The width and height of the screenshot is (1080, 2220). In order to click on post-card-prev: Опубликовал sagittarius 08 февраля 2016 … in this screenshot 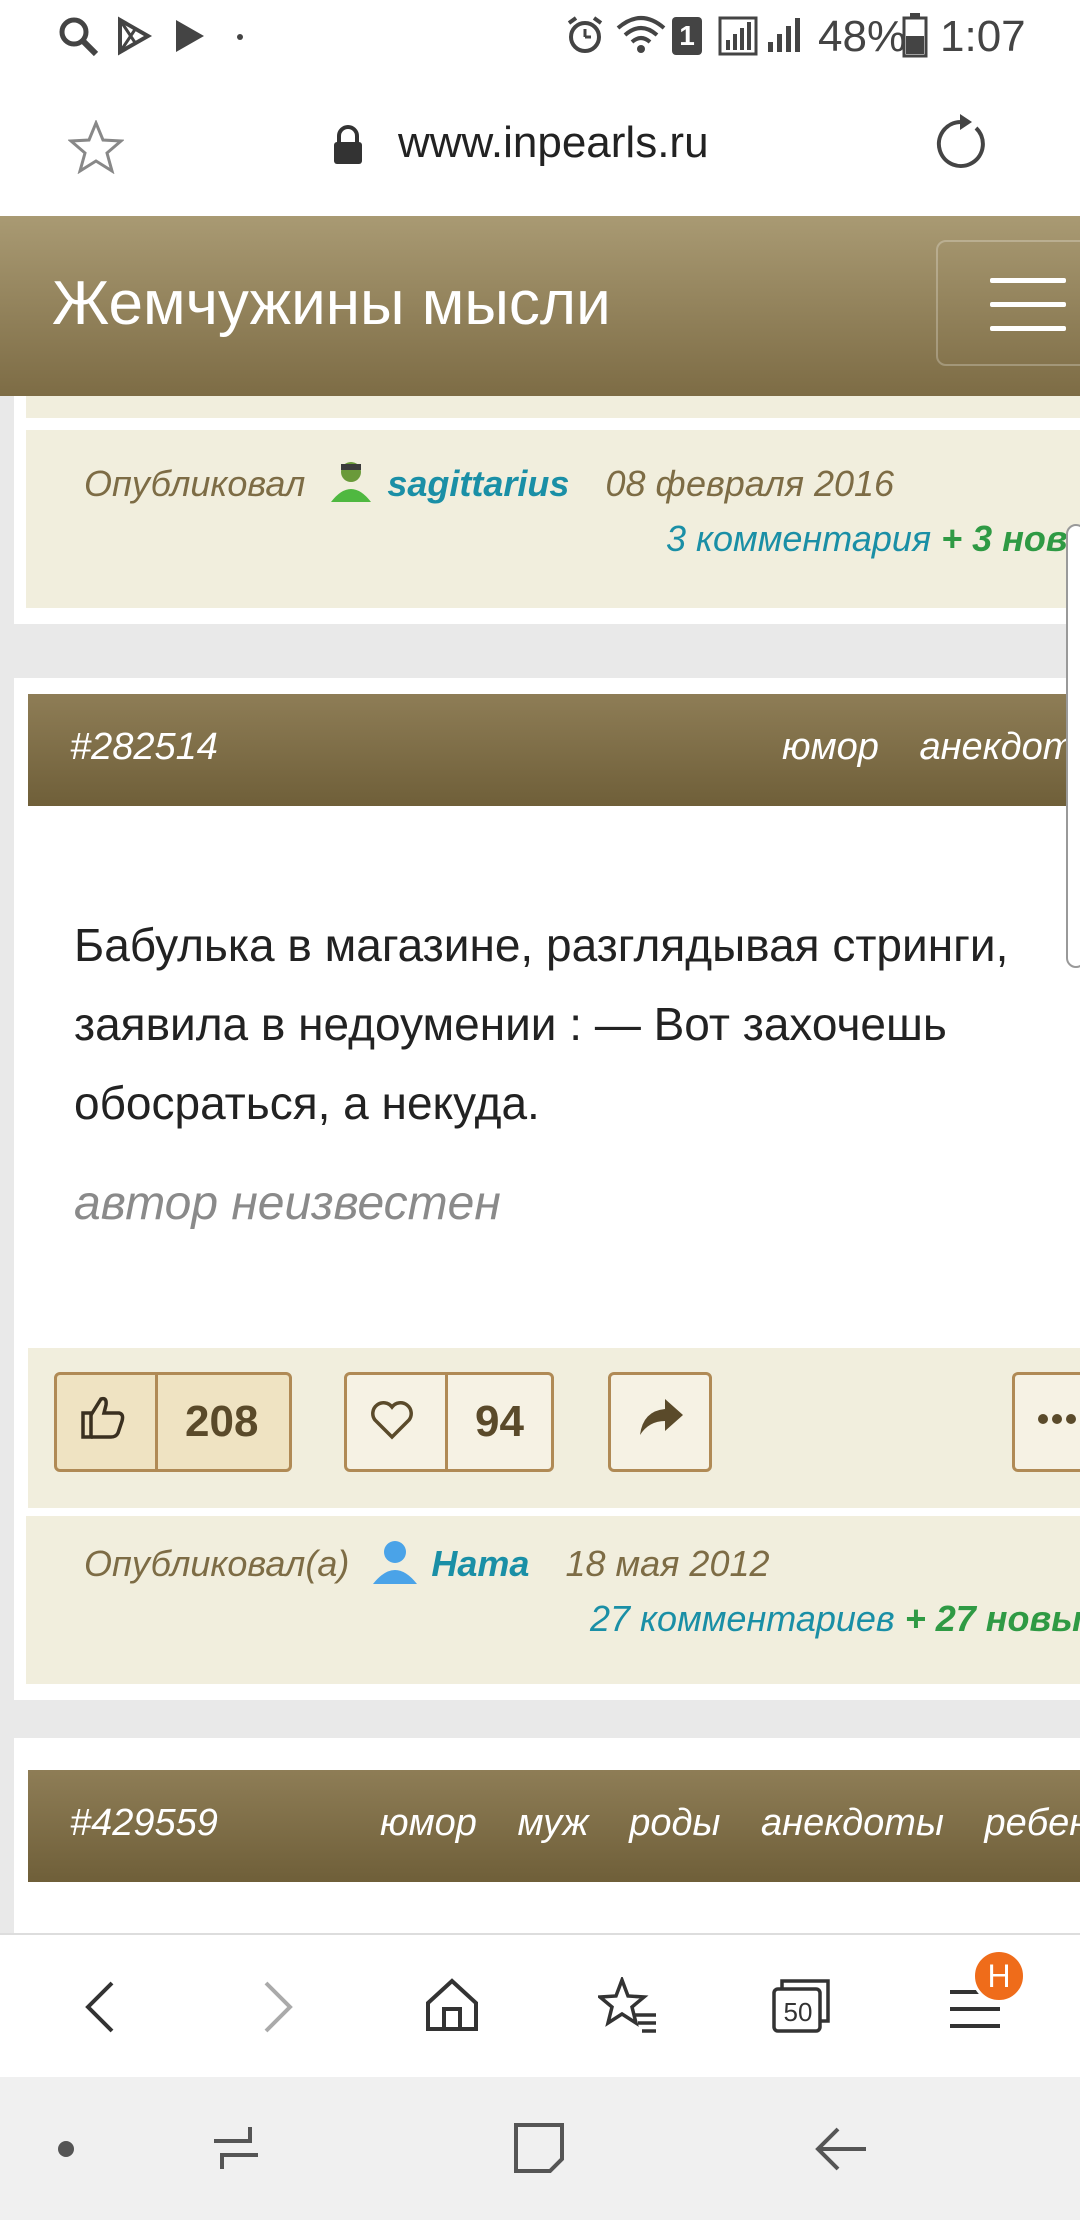, I will do `click(547, 510)`.